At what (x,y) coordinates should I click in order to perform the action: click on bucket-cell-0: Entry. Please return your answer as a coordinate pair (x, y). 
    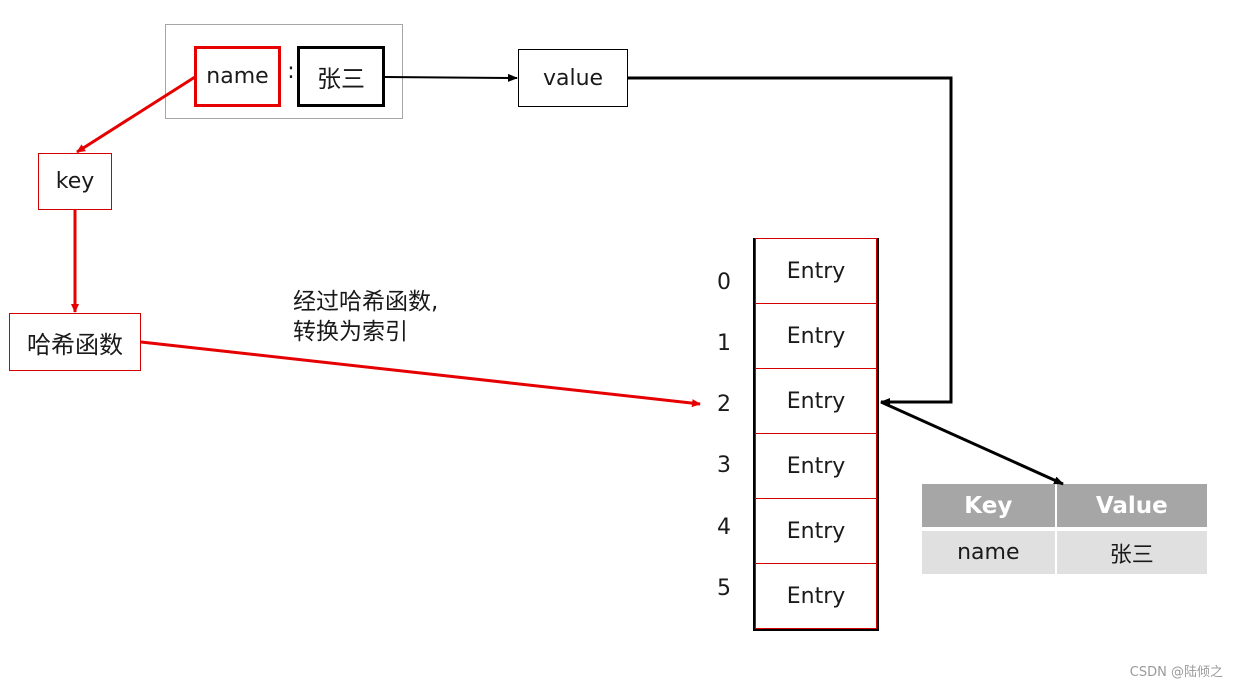
    Looking at the image, I should click on (816, 271).